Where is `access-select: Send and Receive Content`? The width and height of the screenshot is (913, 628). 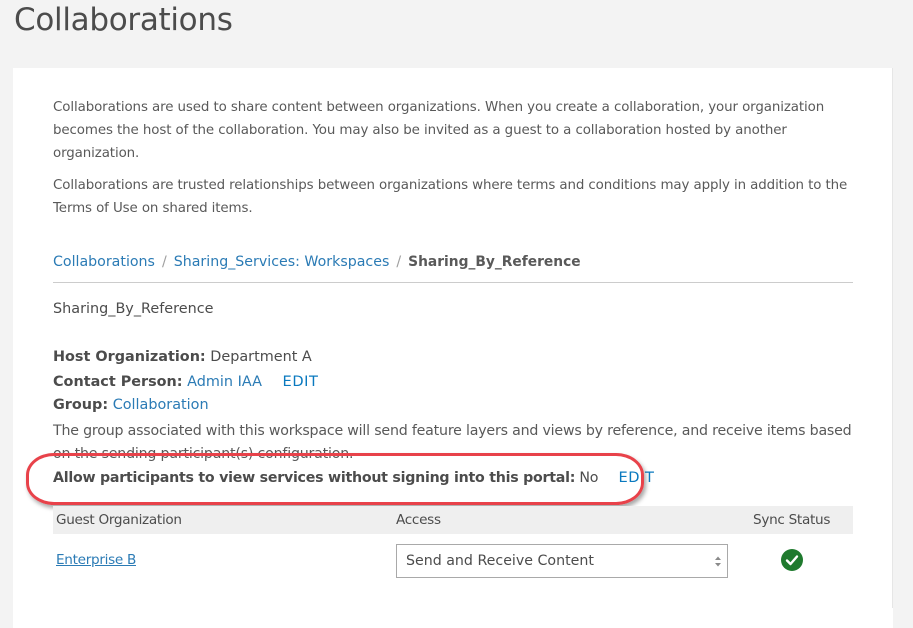
access-select: Send and Receive Content is located at coordinates (562, 561).